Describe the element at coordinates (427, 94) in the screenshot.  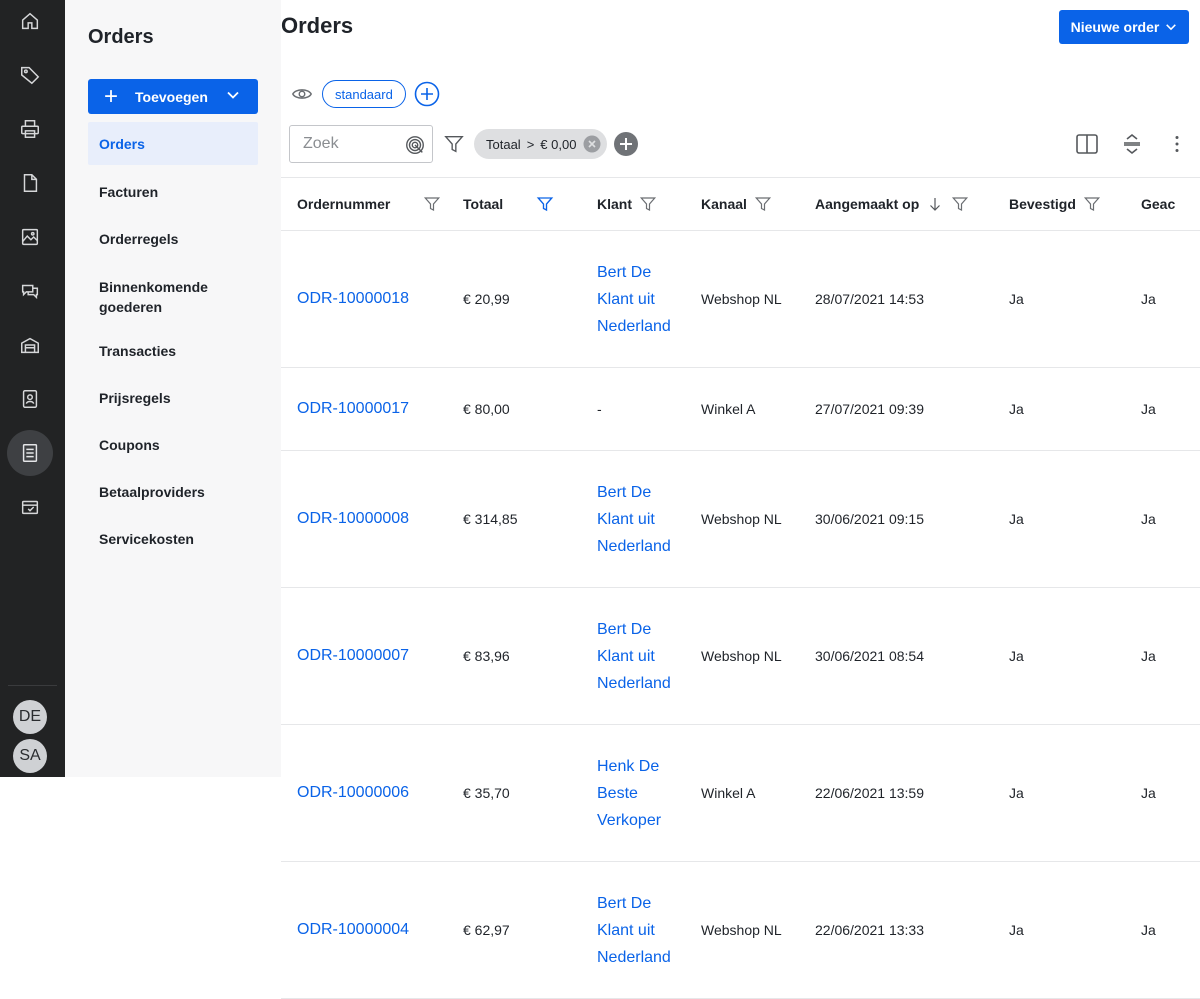
I see `add-view-icon` at that location.